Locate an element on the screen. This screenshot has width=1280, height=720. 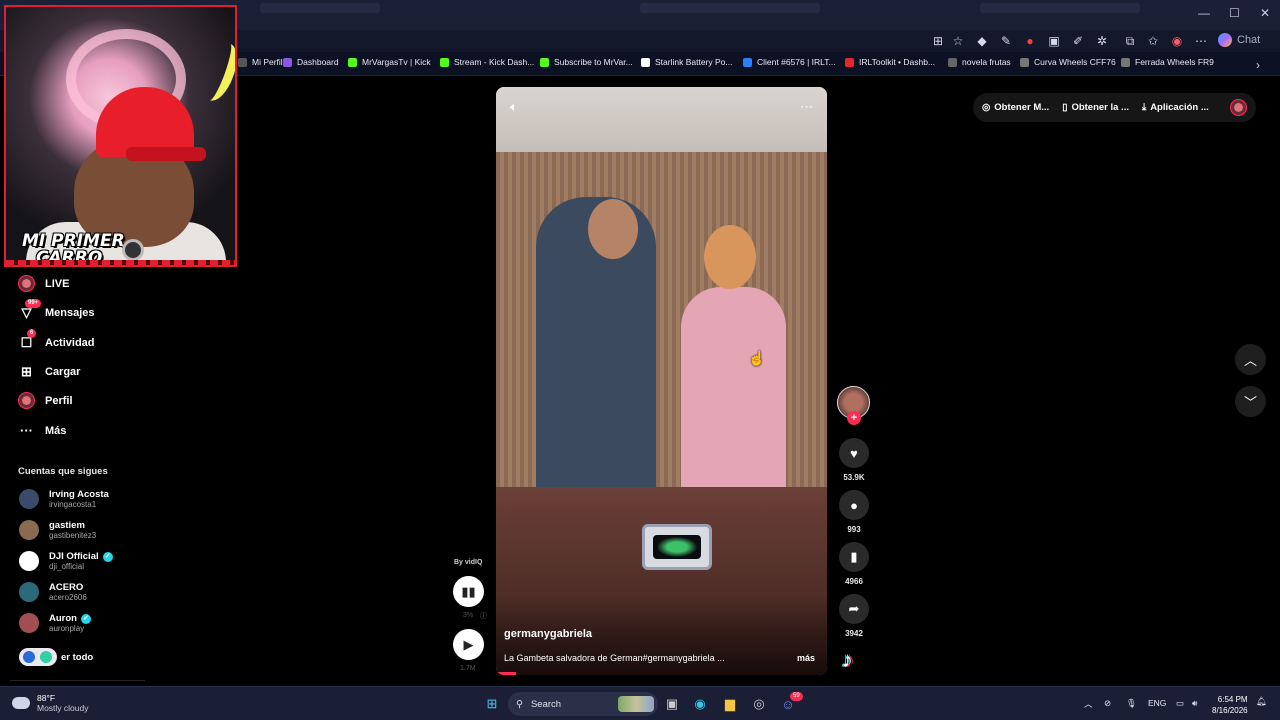
edge-browser-icon: ◉ is located at coordinates (700, 704).